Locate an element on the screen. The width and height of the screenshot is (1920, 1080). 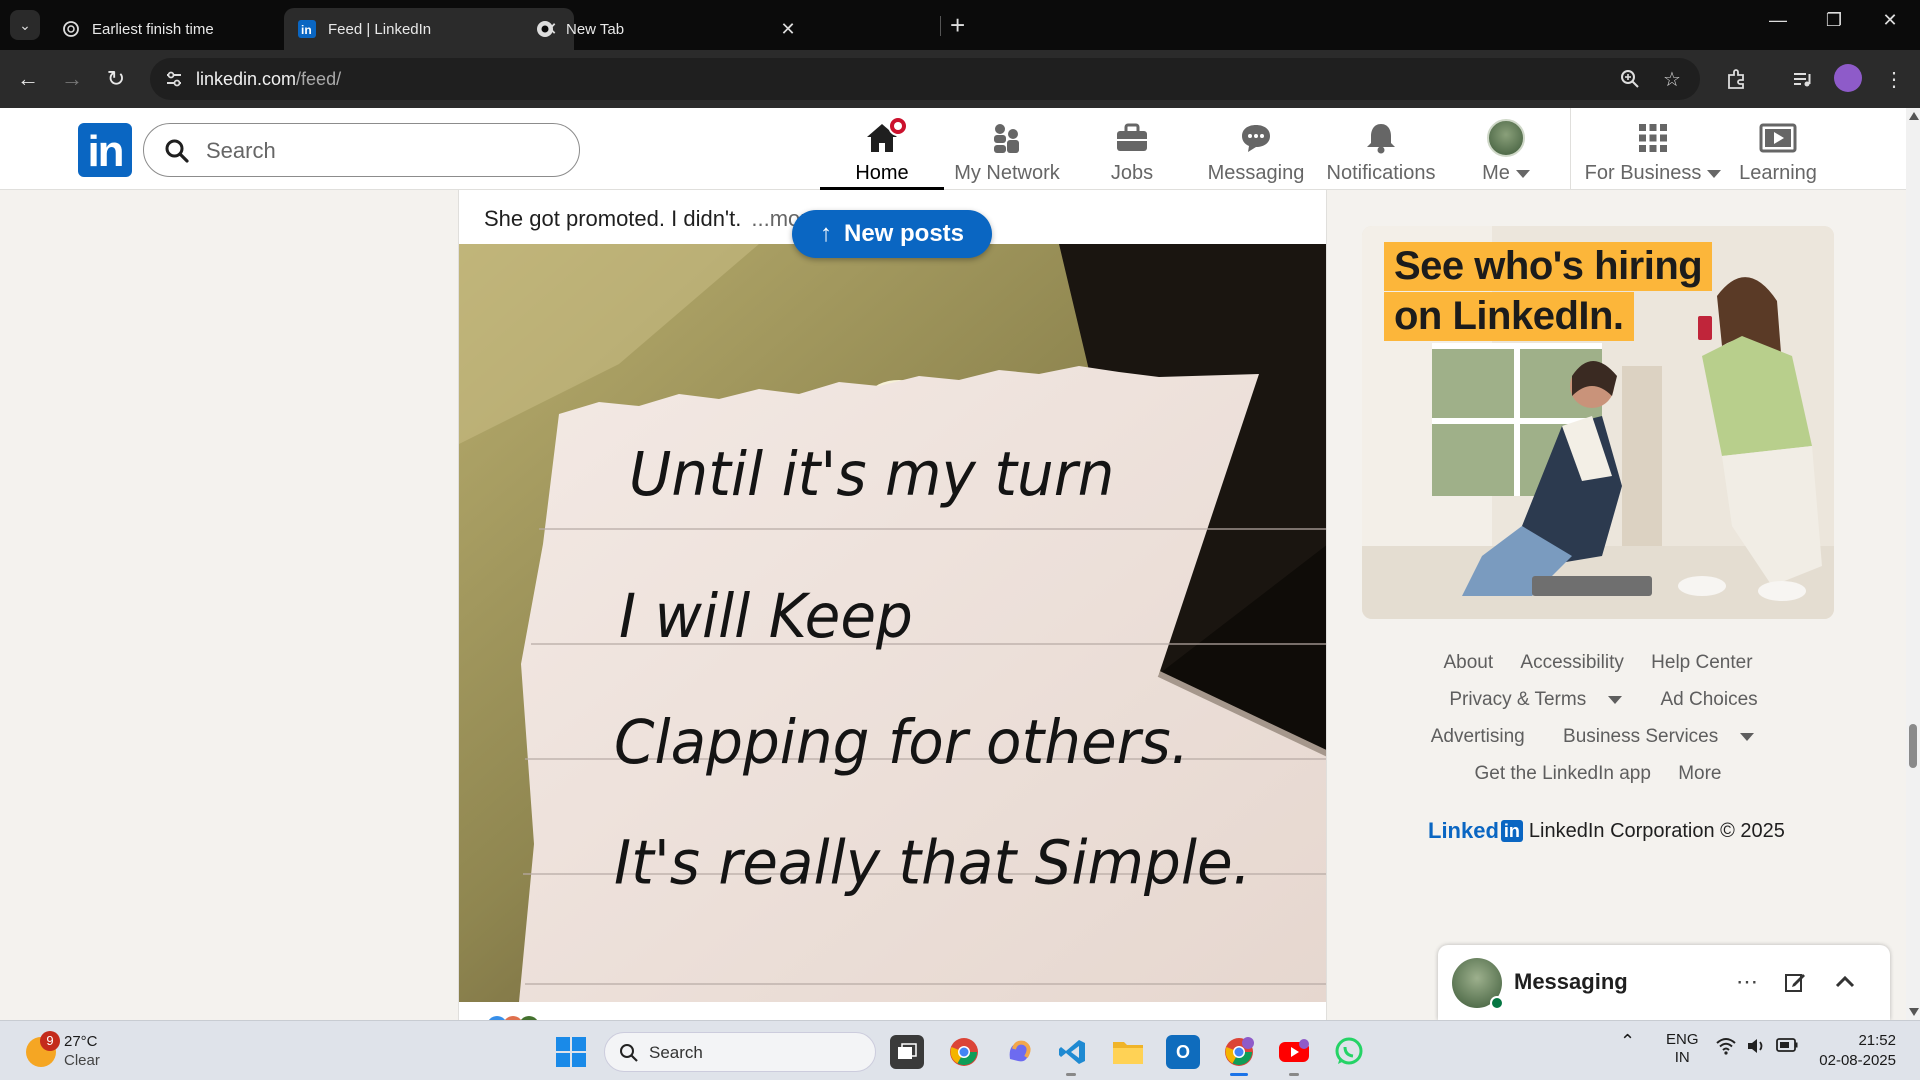
weather-widget: 9 27°C Clear is located at coordinates (96, 1051).